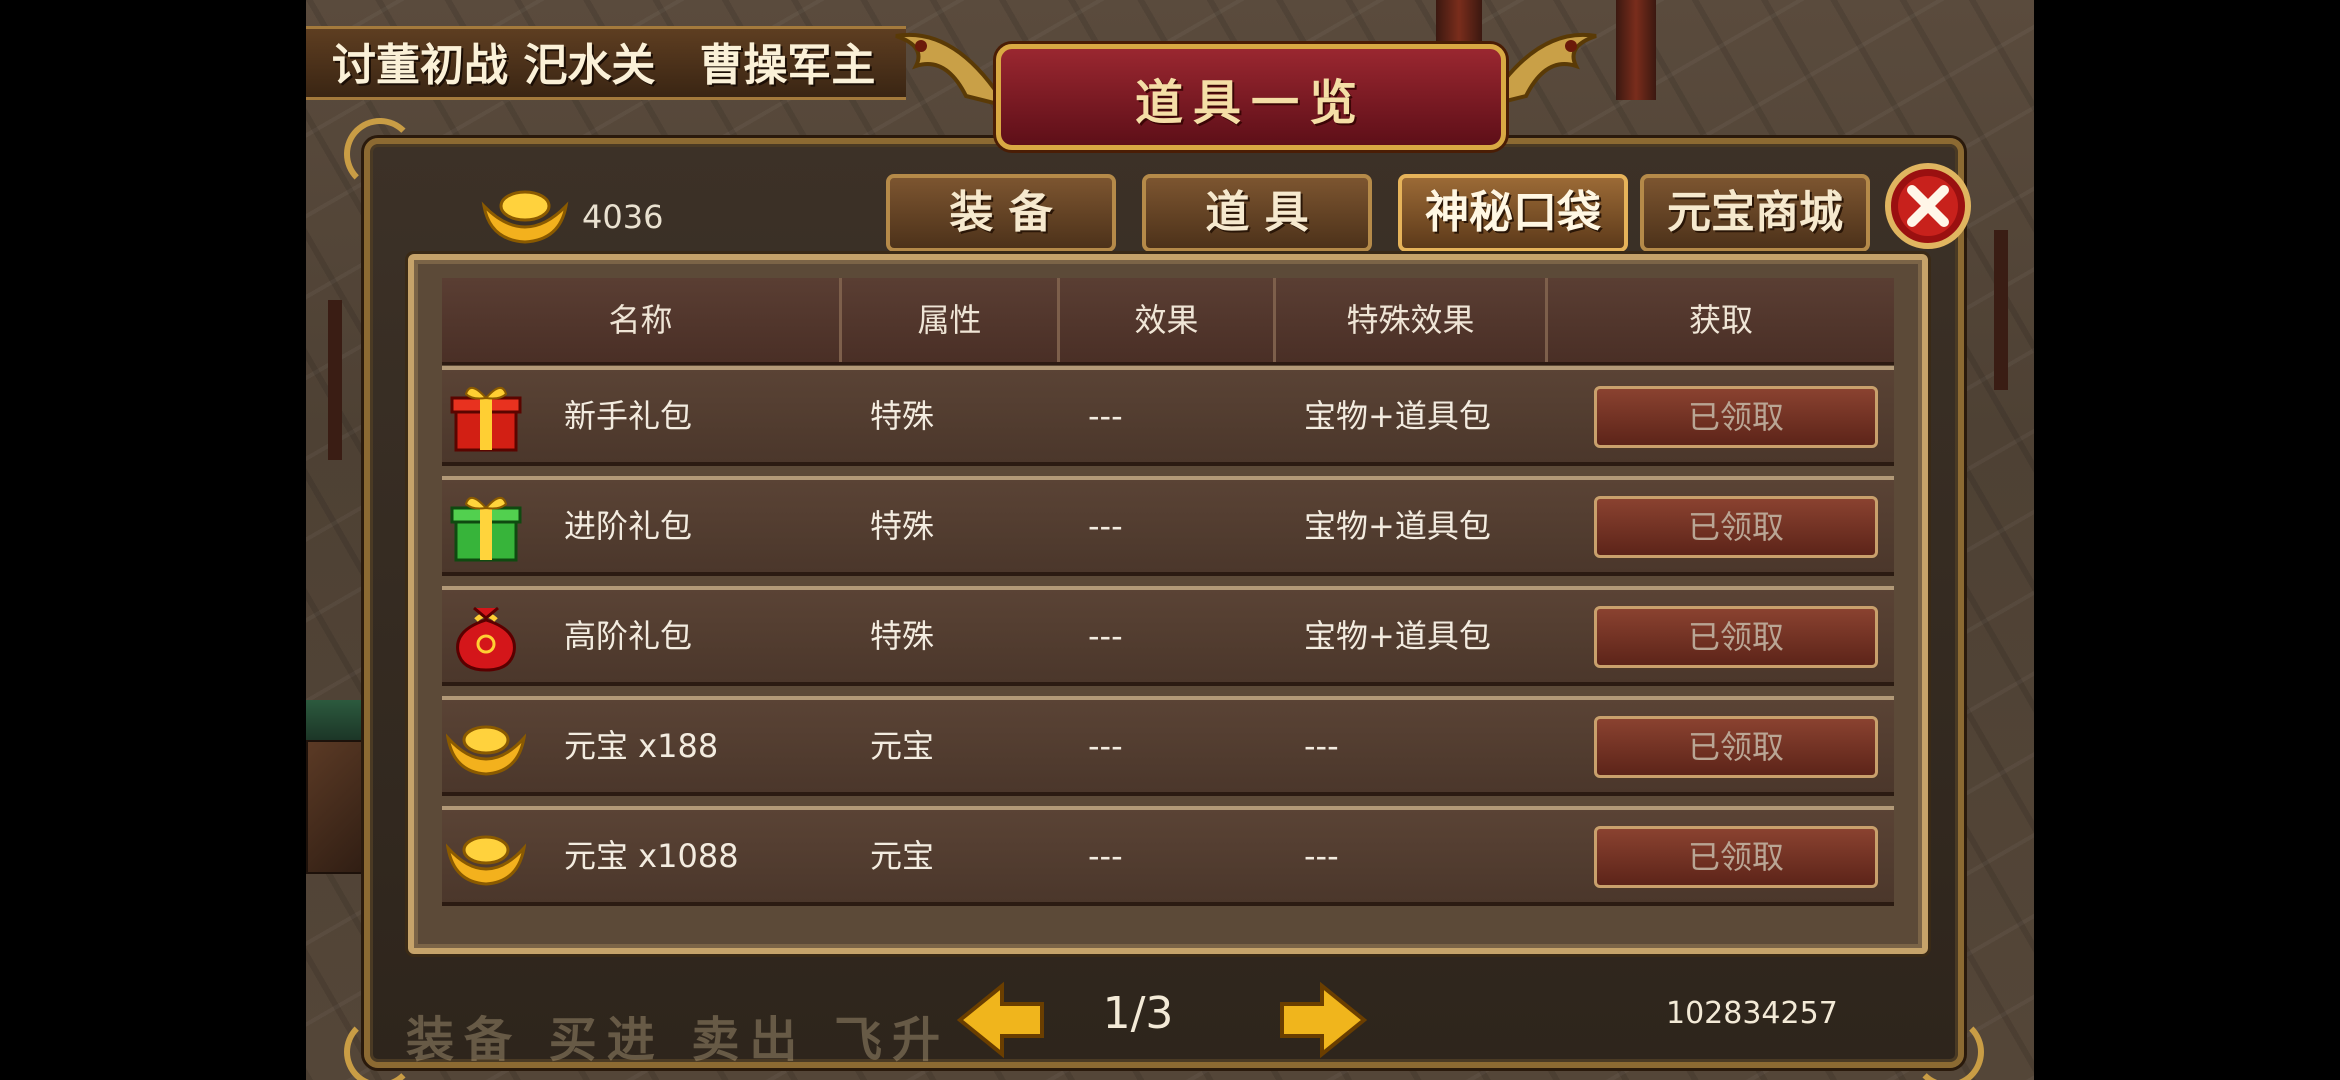 The image size is (2340, 1080). What do you see at coordinates (1168, 746) in the screenshot?
I see `table-row: 元宝 x188 元宝 --- --- 已领取` at bounding box center [1168, 746].